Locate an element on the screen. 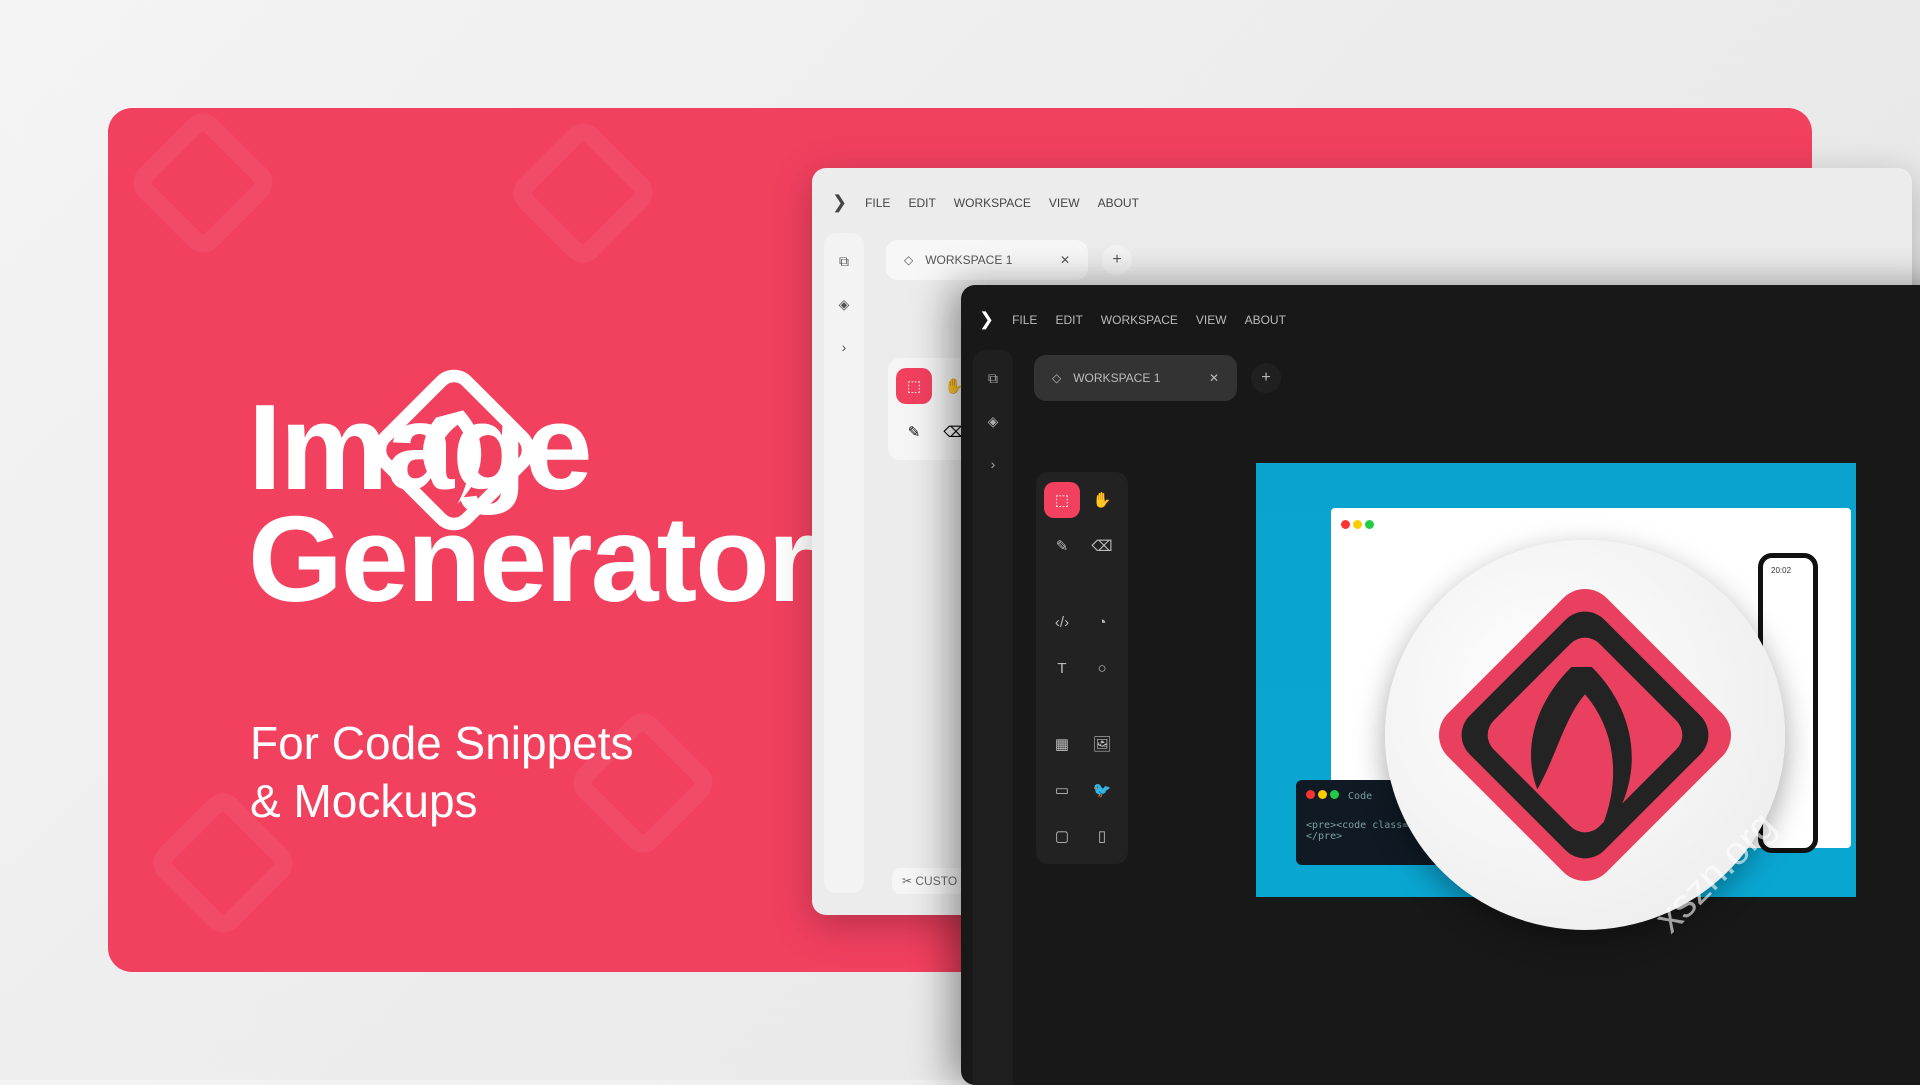  tools-icon: ✂ is located at coordinates (909, 881).